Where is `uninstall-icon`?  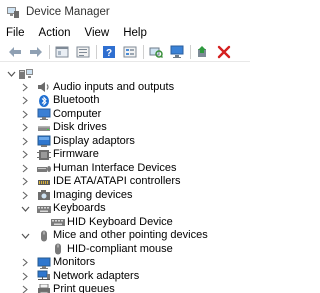 uninstall-icon is located at coordinates (224, 52).